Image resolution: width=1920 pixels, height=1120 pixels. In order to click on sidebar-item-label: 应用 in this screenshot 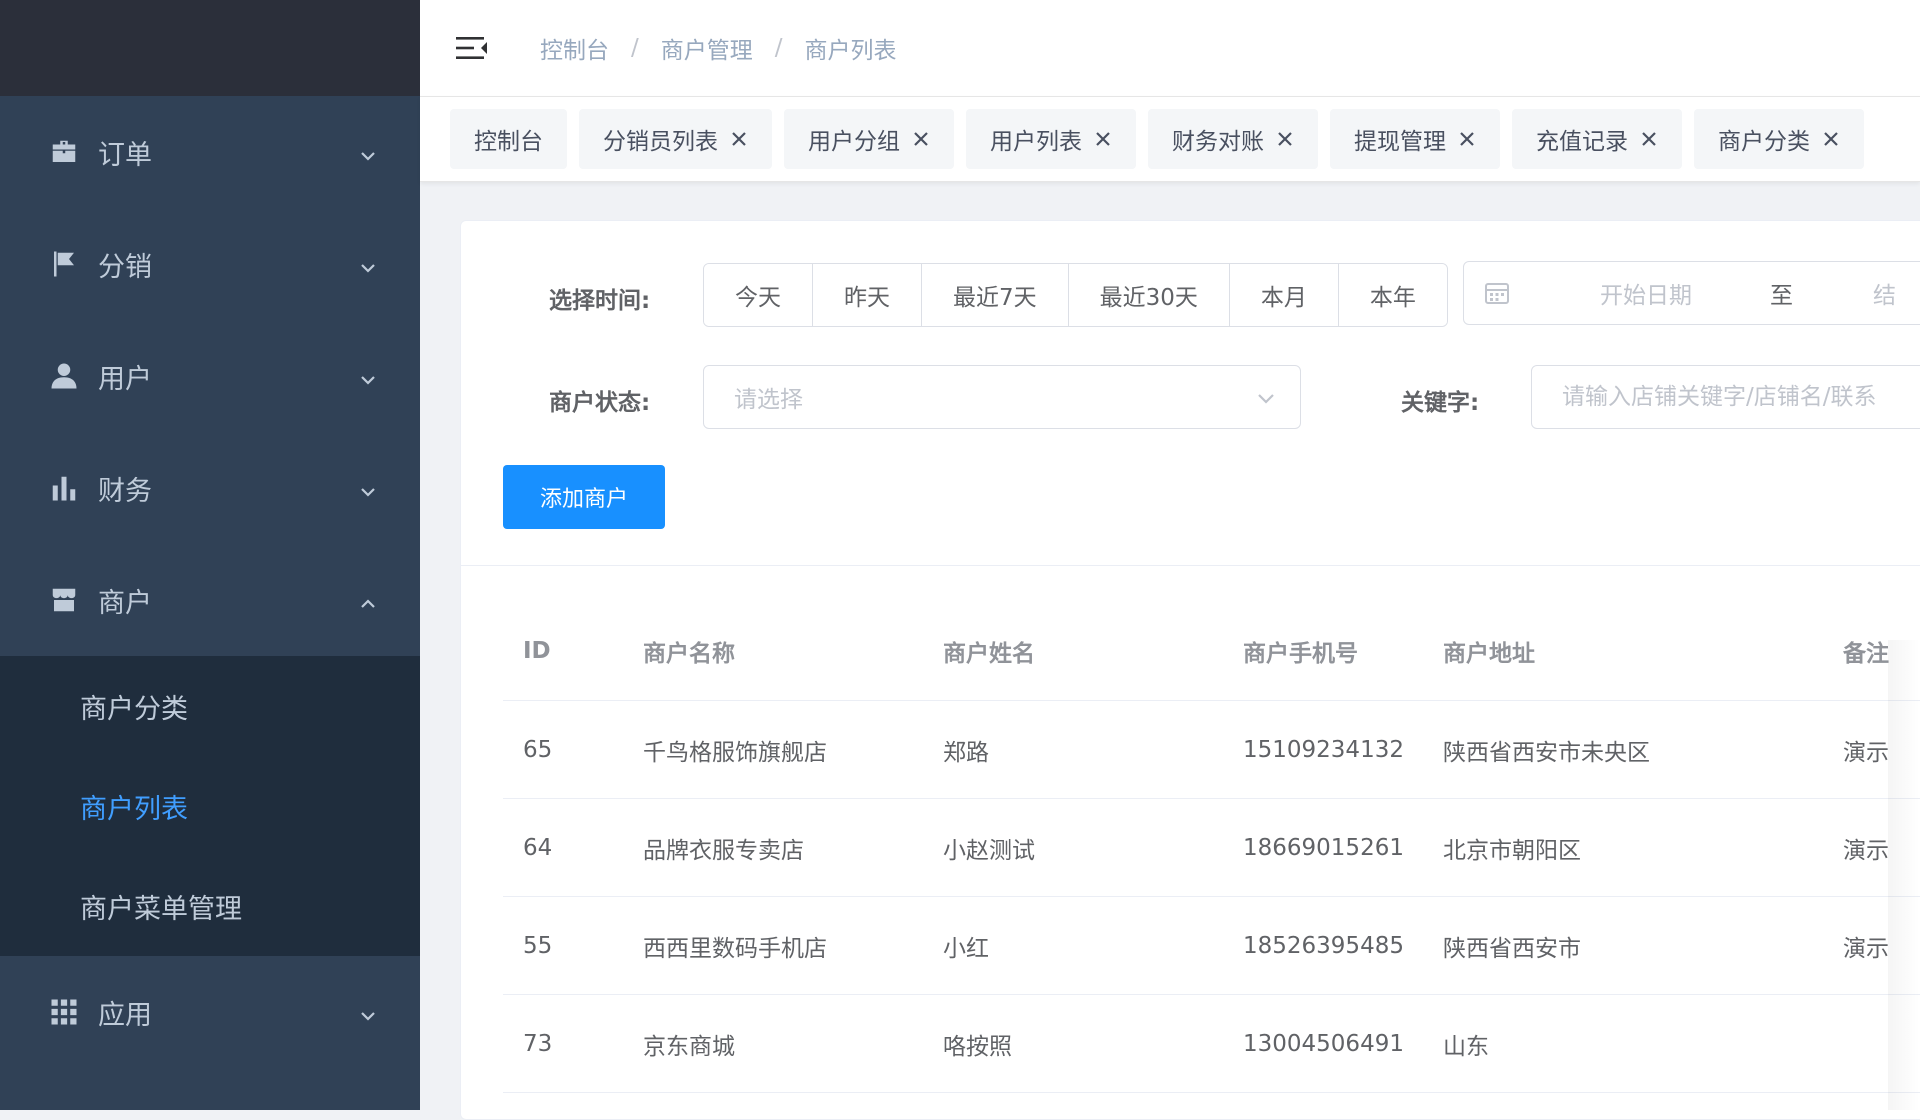, I will do `click(125, 1015)`.